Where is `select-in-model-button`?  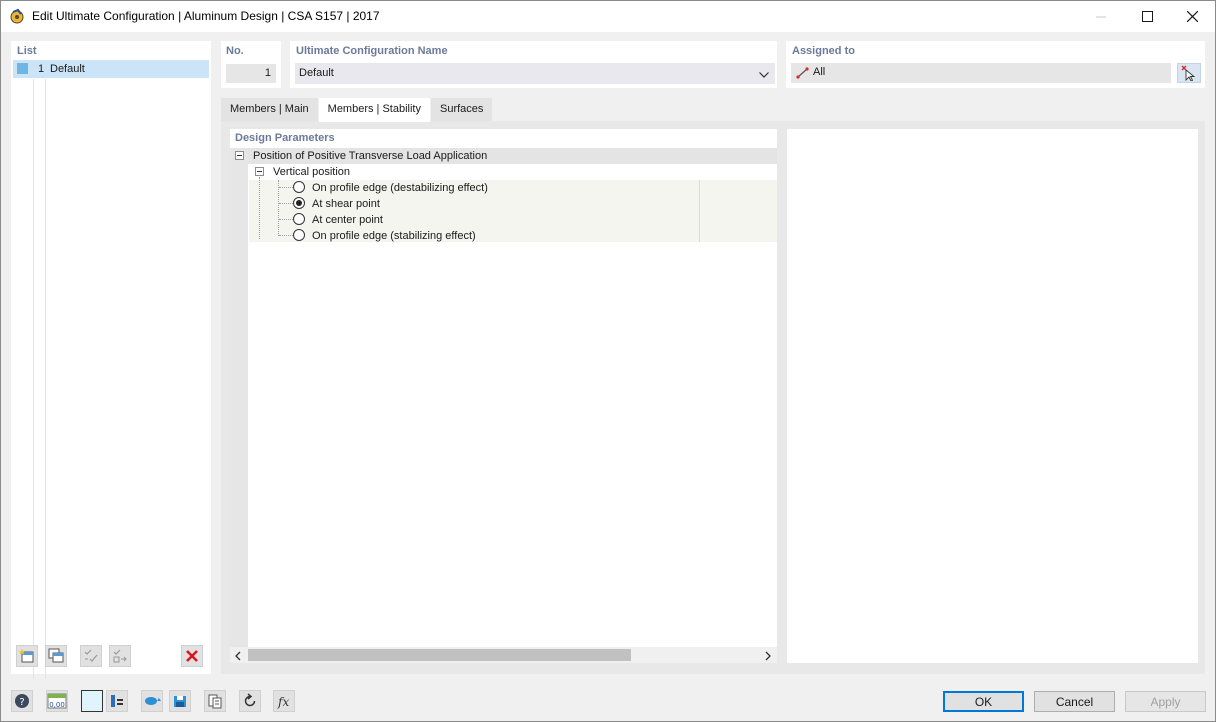 select-in-model-button is located at coordinates (1189, 73).